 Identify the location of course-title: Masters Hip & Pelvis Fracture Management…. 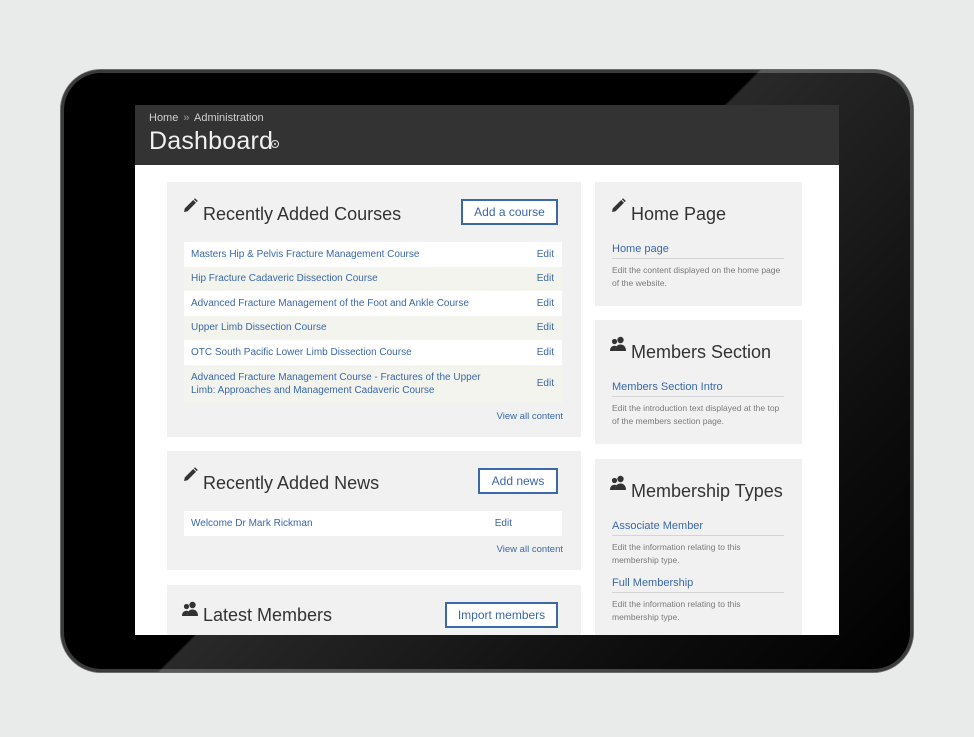
(305, 254).